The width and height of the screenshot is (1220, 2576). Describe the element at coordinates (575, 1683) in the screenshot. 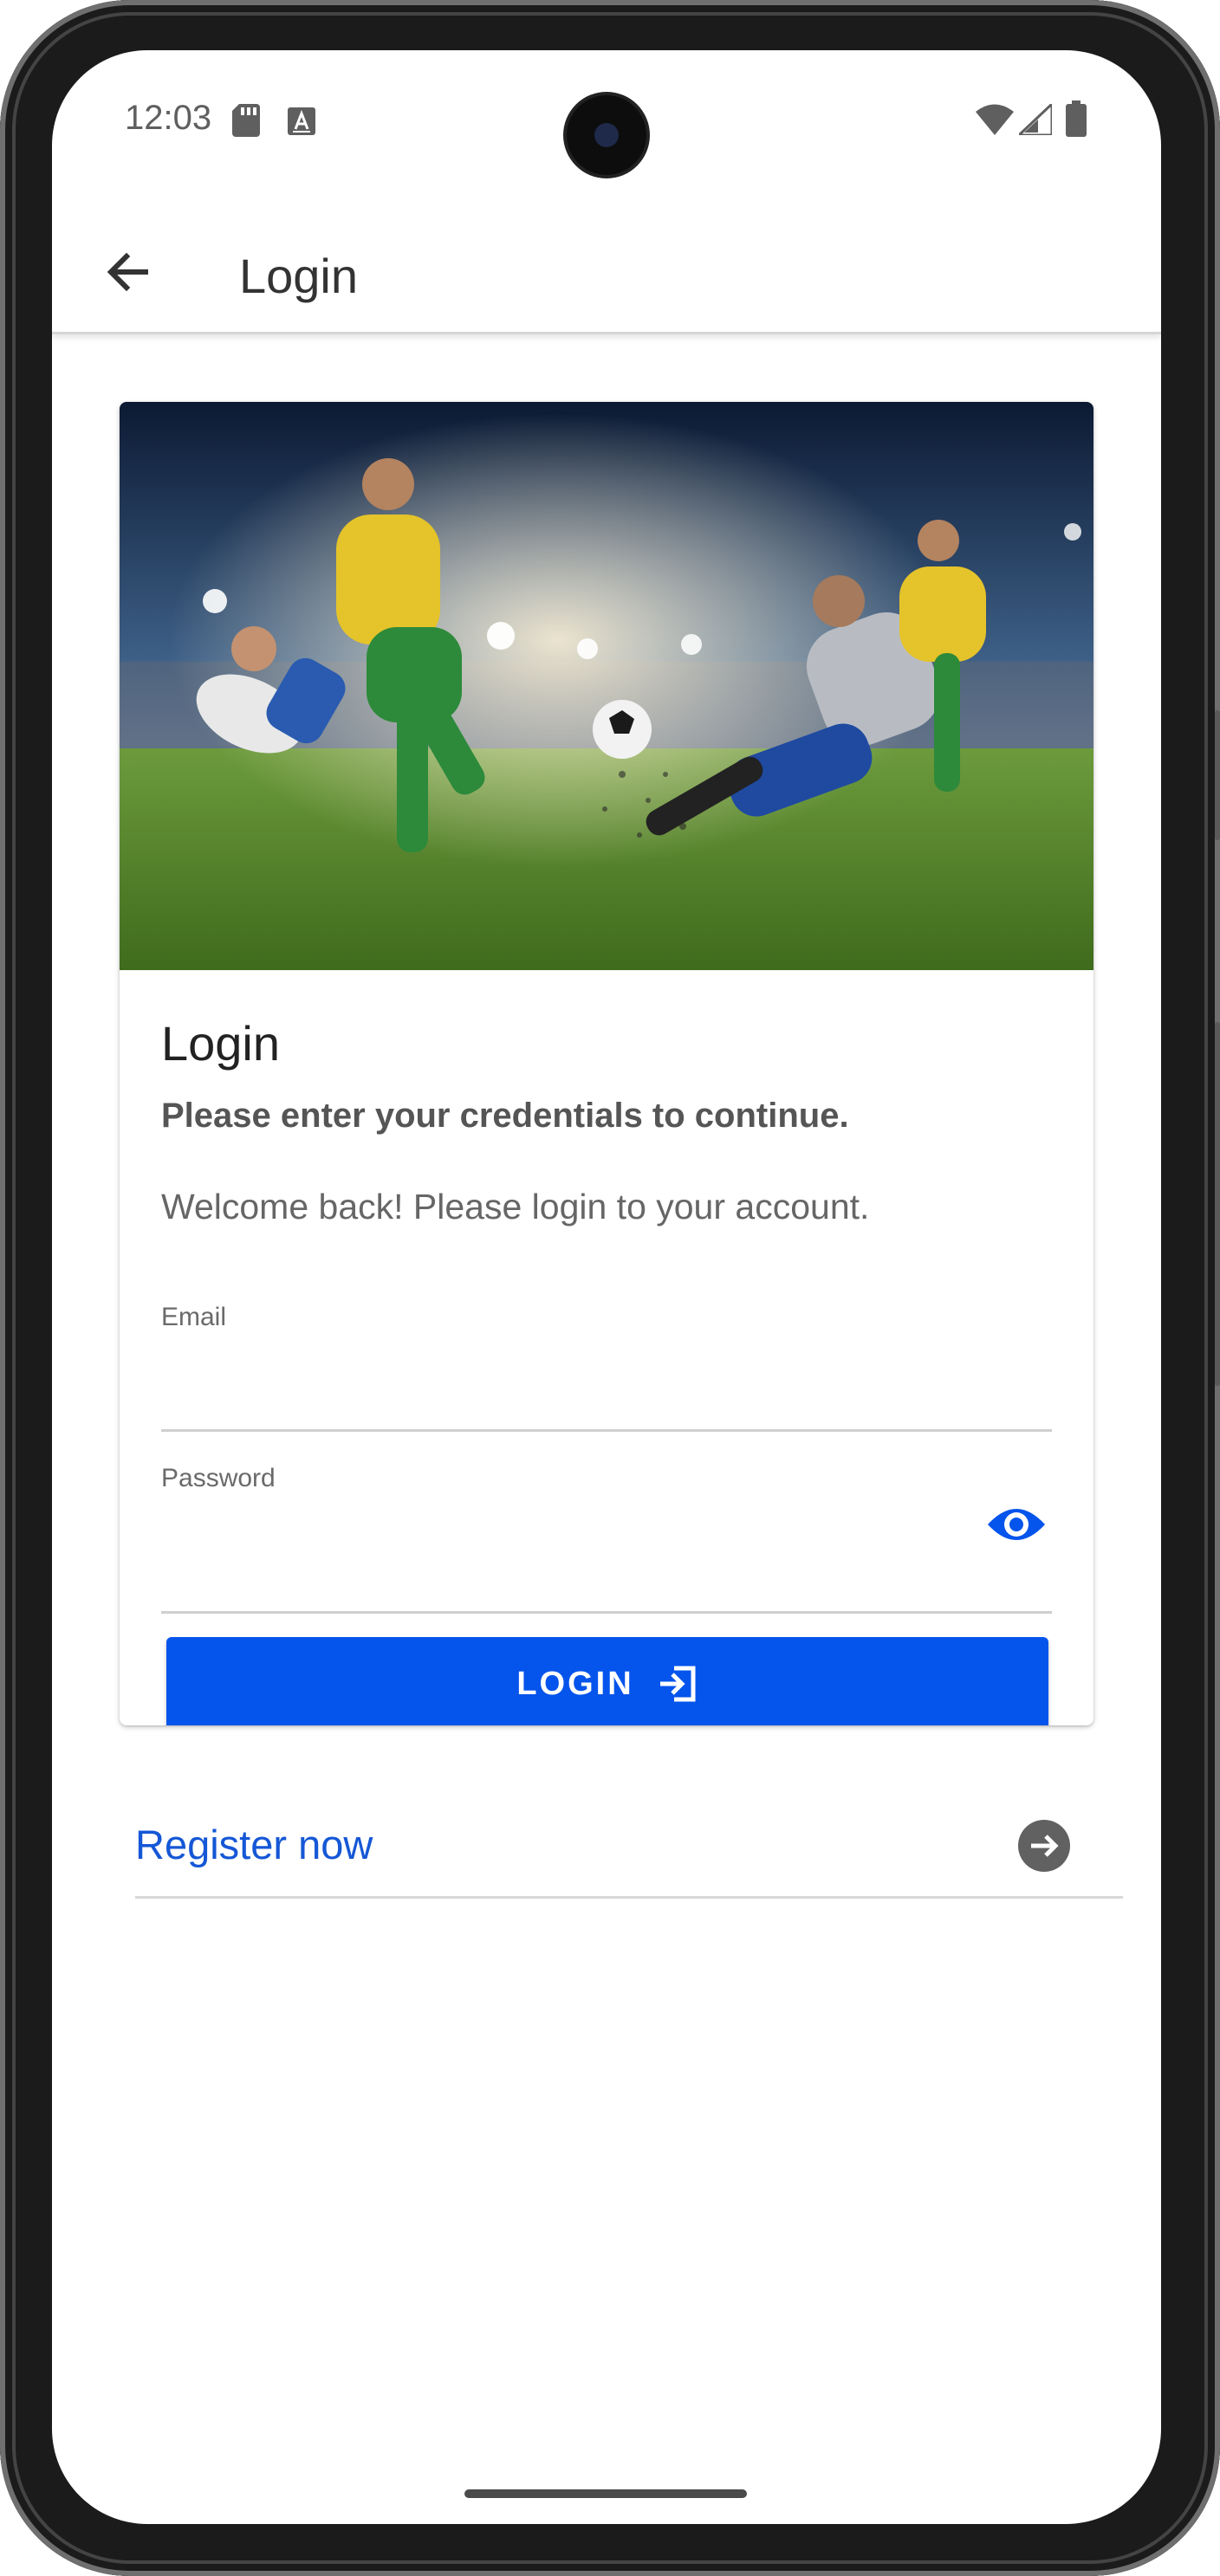

I see `login-button-label: LOGIN` at that location.